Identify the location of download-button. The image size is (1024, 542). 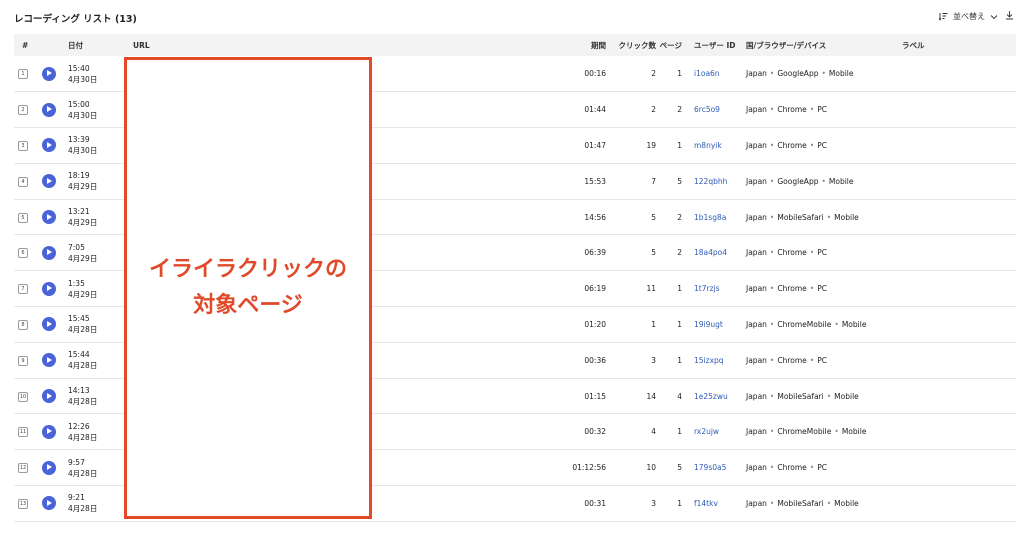
(1009, 15).